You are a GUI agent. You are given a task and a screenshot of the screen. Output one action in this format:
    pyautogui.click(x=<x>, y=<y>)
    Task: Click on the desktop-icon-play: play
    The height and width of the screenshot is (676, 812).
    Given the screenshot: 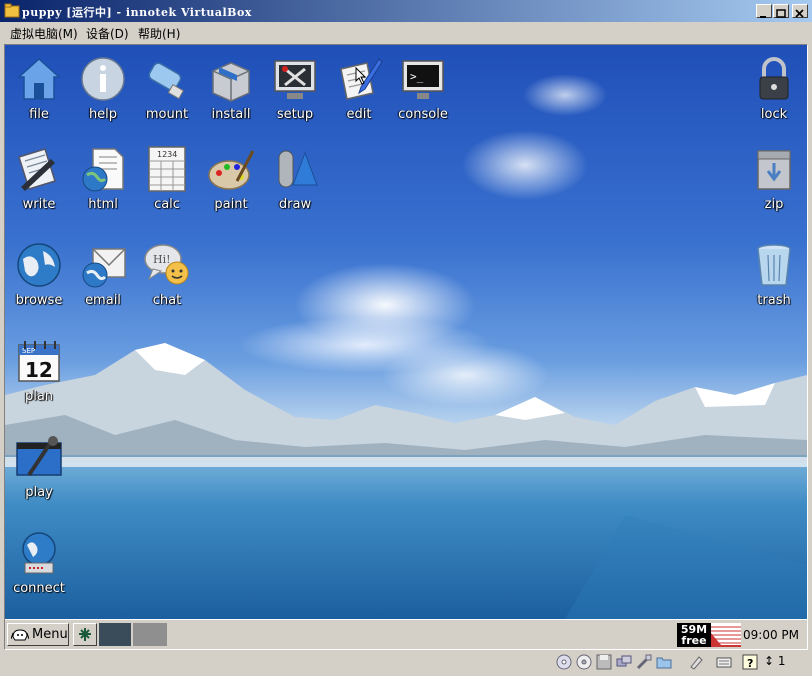 What is the action you would take?
    pyautogui.click(x=39, y=466)
    